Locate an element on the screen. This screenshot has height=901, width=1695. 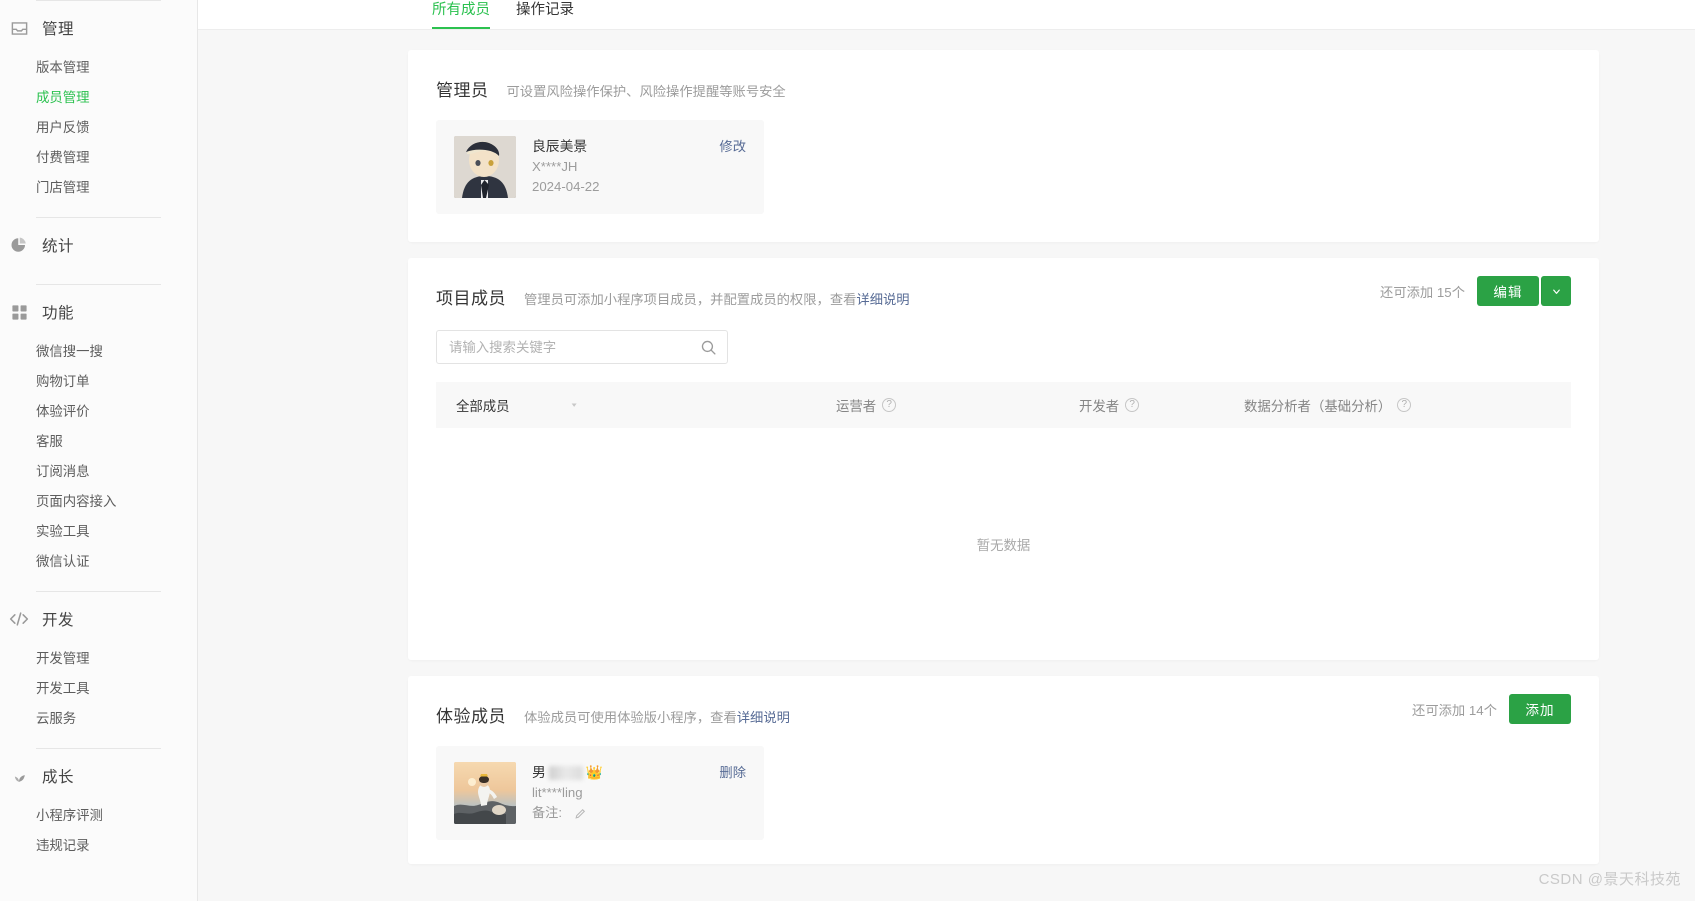
table-column-developer: 开发者 ? is located at coordinates (1161, 405).